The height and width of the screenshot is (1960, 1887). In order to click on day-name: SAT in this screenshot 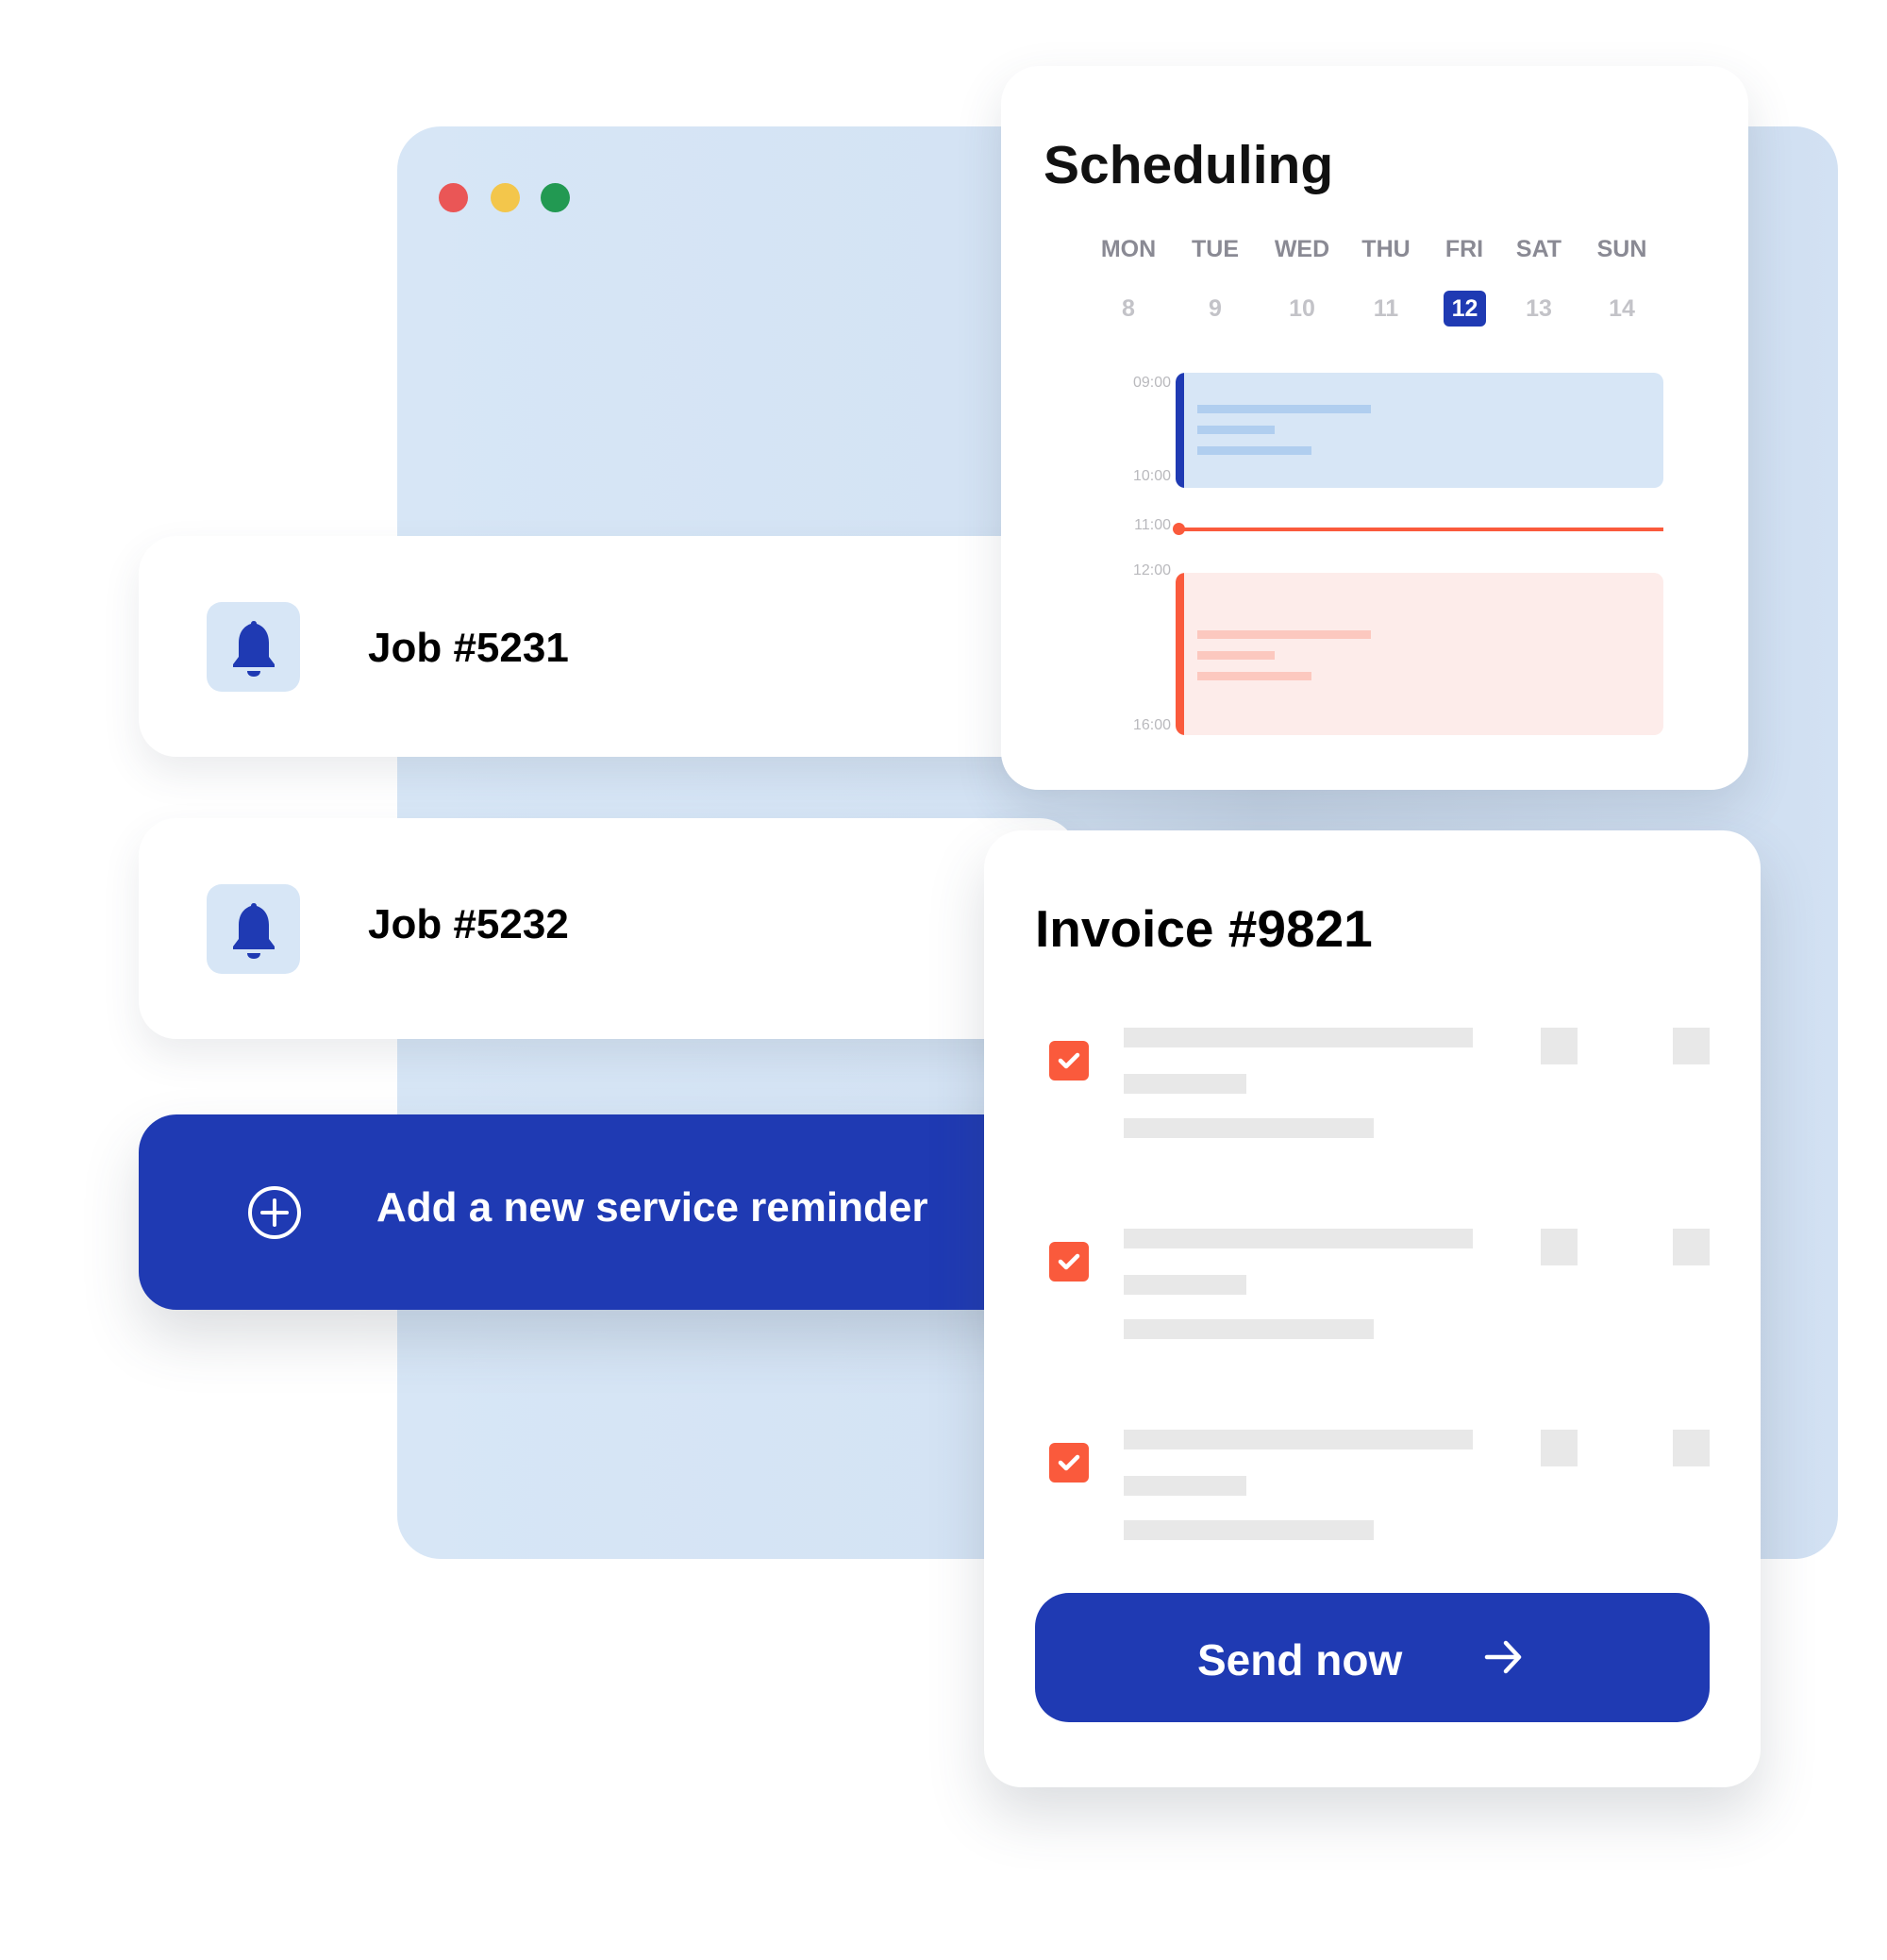, I will do `click(1538, 249)`.